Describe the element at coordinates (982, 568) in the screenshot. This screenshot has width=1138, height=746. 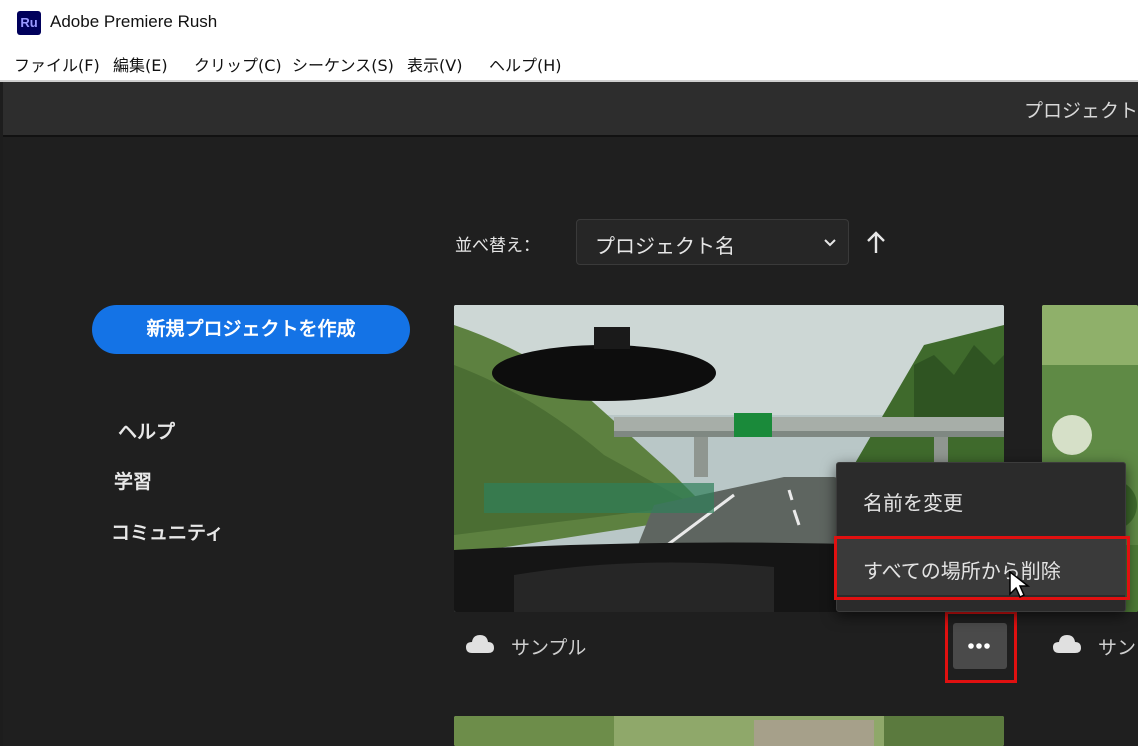
I see `annotation-highlight-delete` at that location.